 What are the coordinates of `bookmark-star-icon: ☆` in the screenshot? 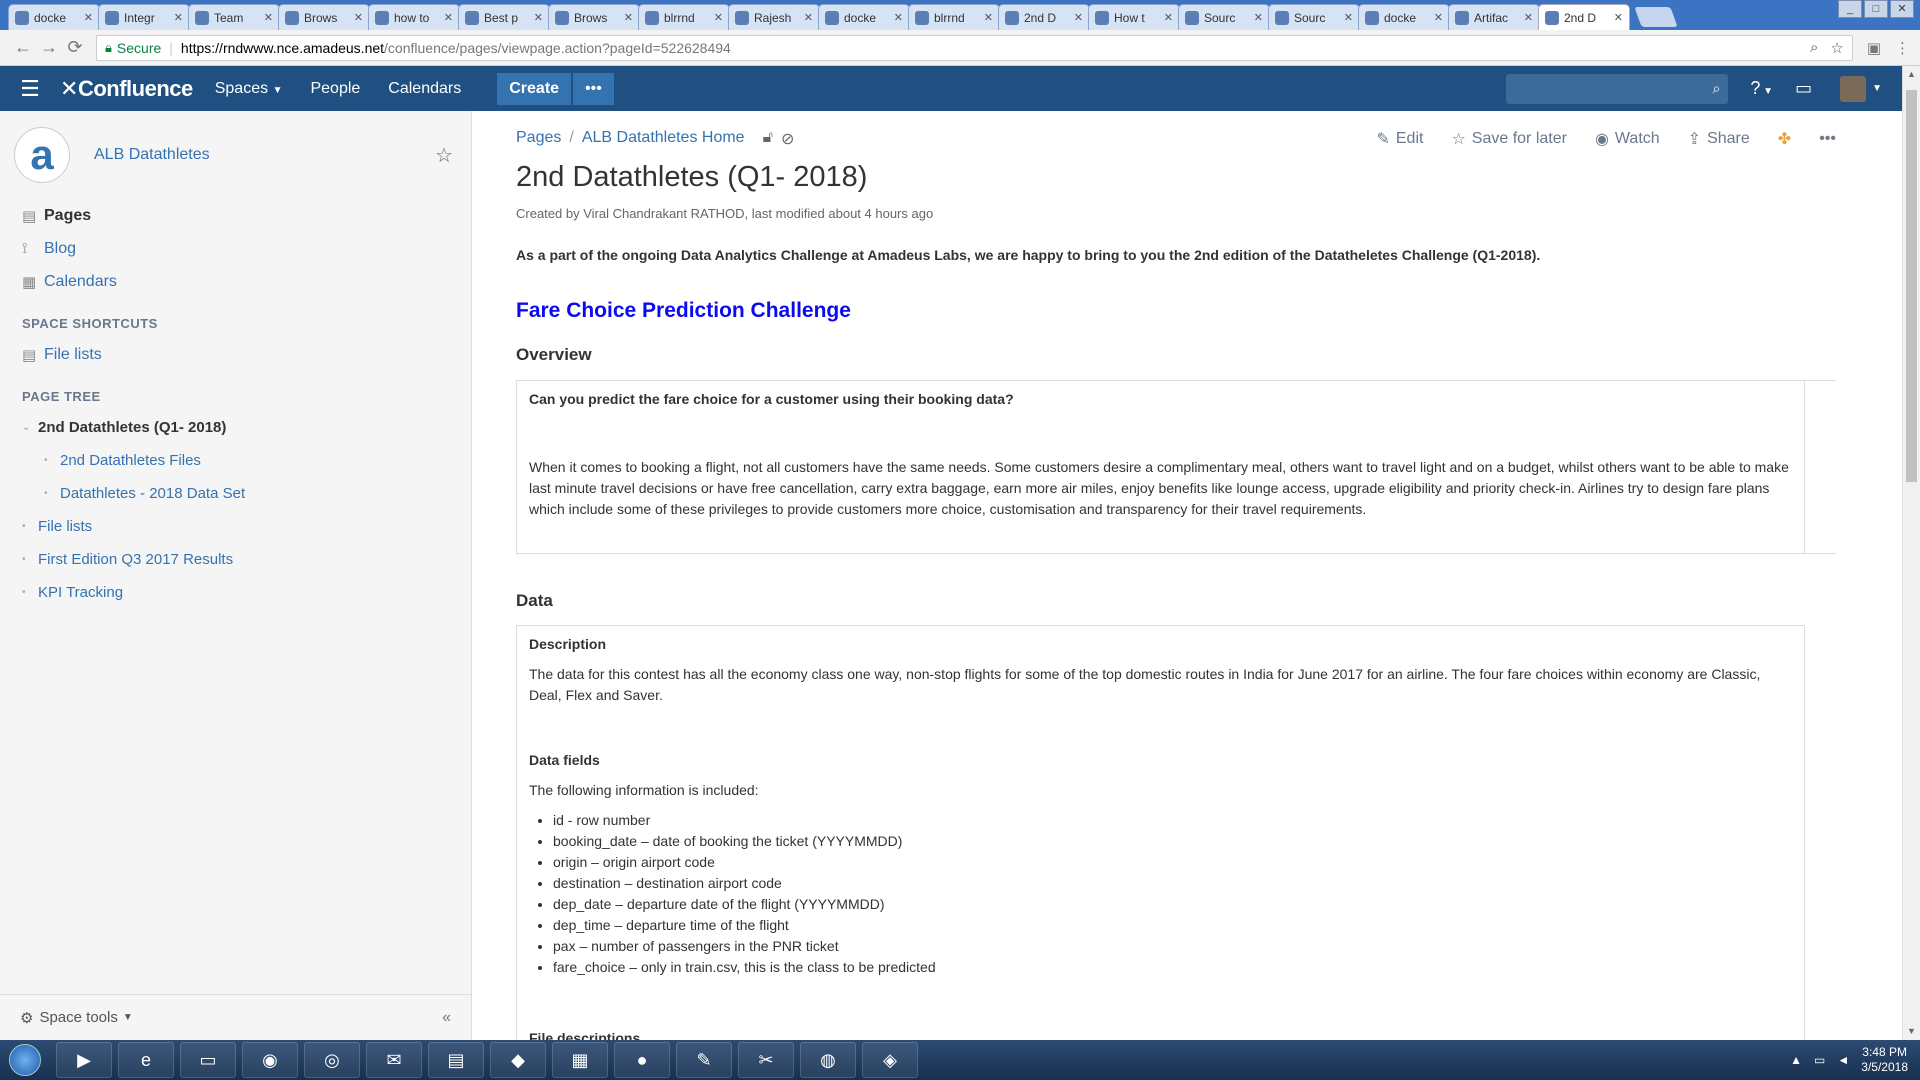 It's located at (1836, 48).